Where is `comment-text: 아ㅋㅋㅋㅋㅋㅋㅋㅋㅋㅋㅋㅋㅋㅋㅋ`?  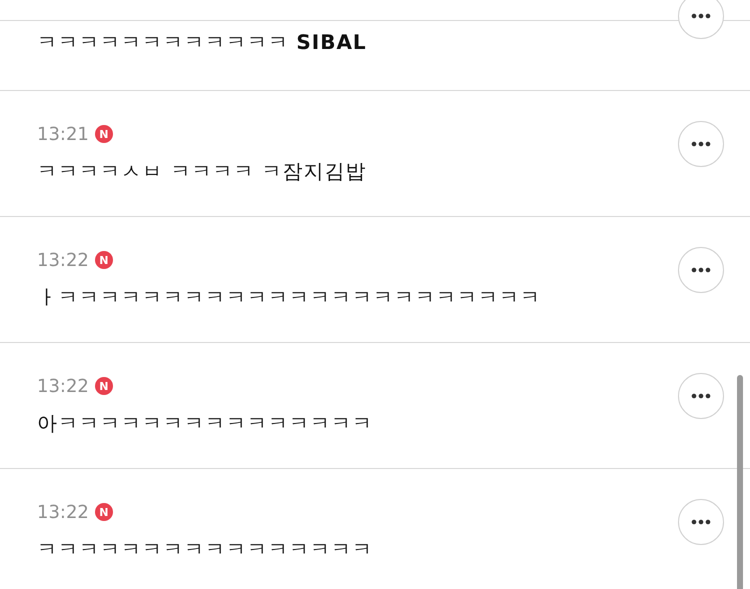
comment-text: 아ㅋㅋㅋㅋㅋㅋㅋㅋㅋㅋㅋㅋㅋㅋㅋ is located at coordinates (205, 423).